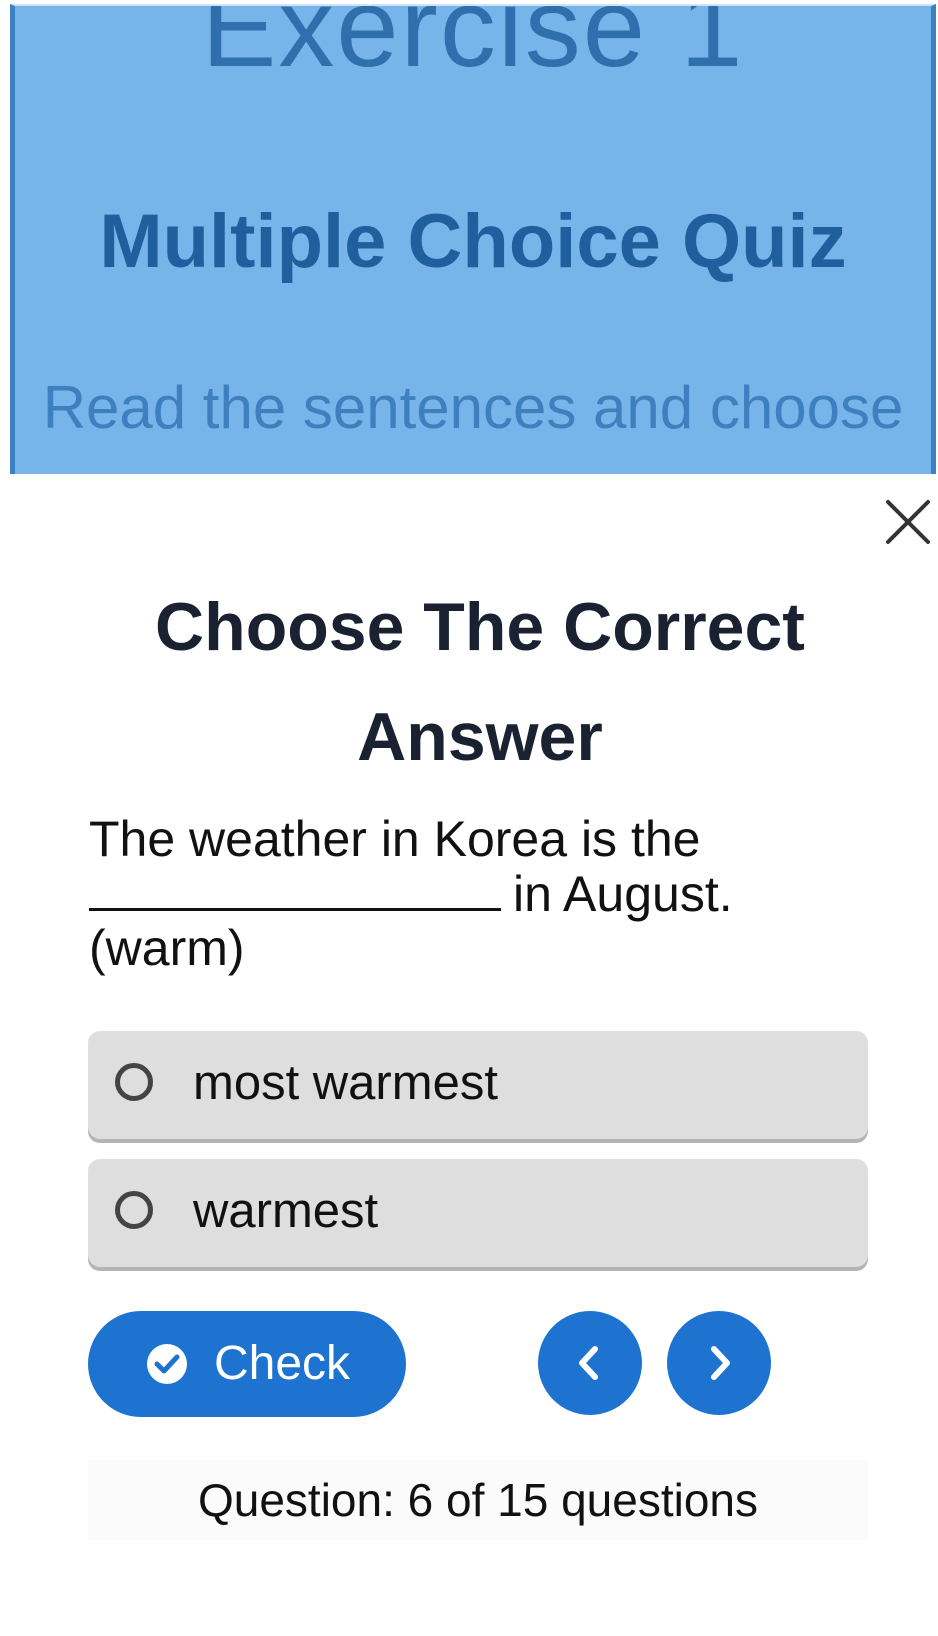  I want to click on check-button: Check, so click(247, 1364).